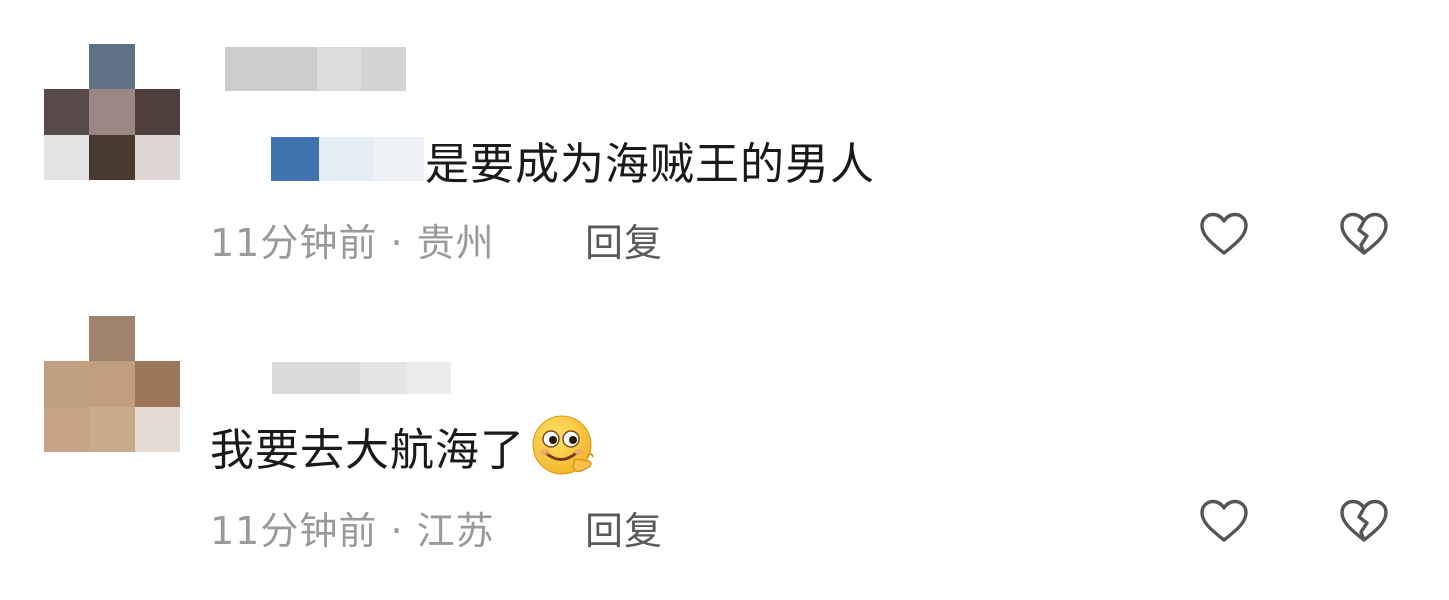 This screenshot has width=1449, height=600. I want to click on comment-location: 贵州, so click(455, 243).